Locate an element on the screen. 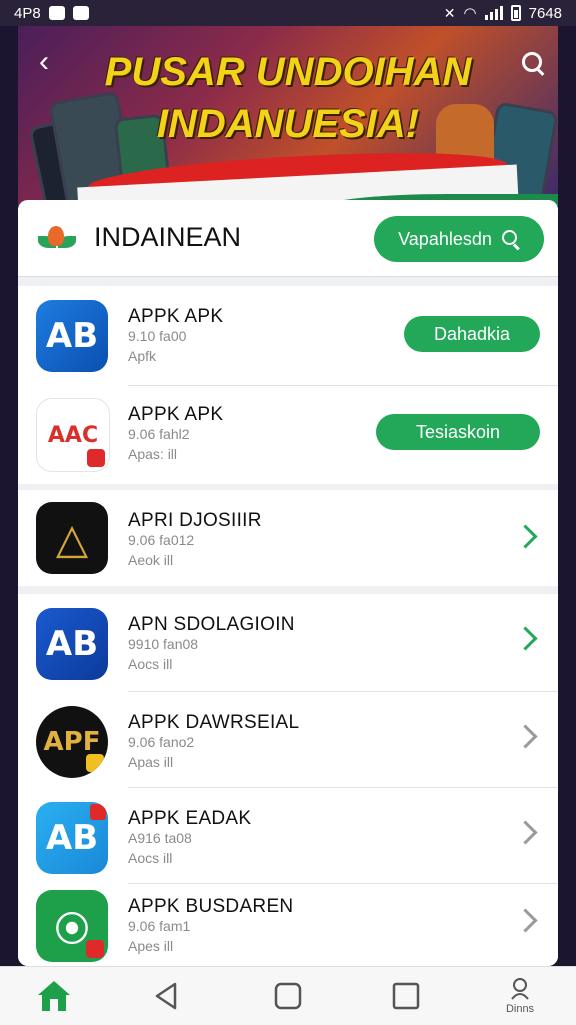  recents-square-icon is located at coordinates (406, 996).